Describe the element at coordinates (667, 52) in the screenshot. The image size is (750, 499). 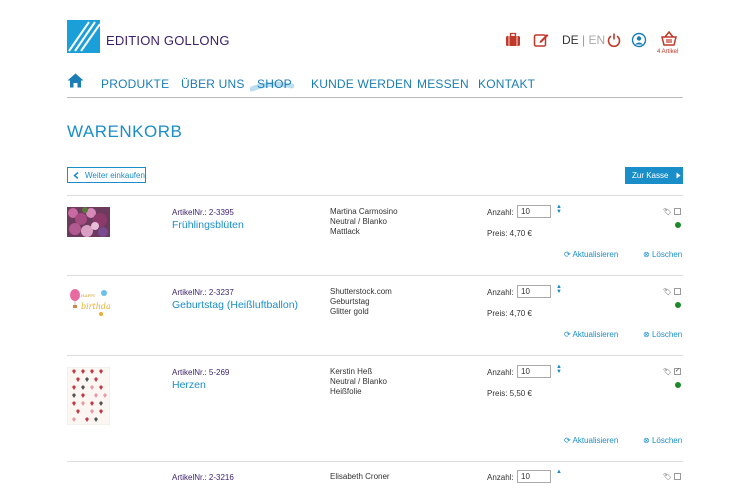
I see `cart-count: 4 Artikel` at that location.